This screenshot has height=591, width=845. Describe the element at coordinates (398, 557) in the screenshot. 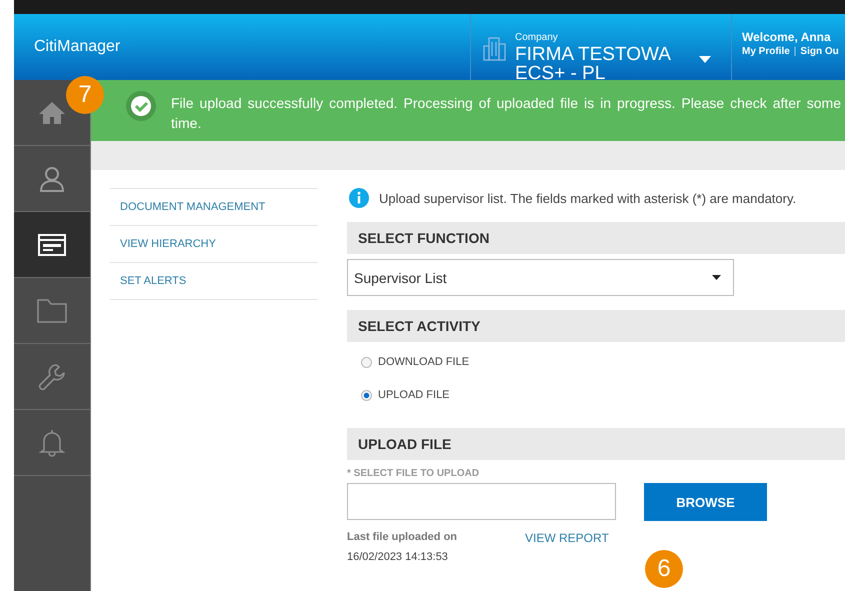

I see `last-upload-date: 16/02/2023 14:13:53` at that location.